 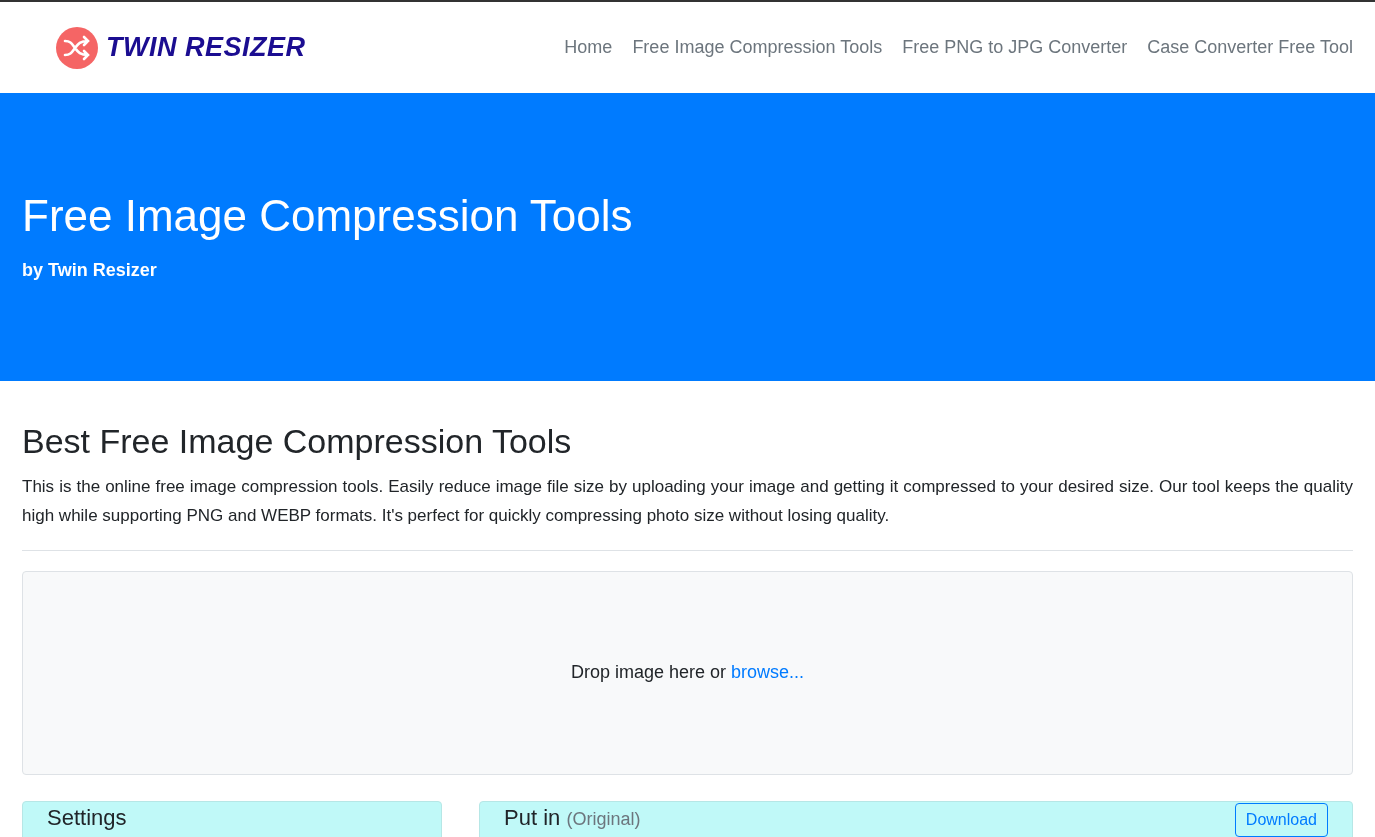 I want to click on logo-text: TWIN RESIZER, so click(x=206, y=48).